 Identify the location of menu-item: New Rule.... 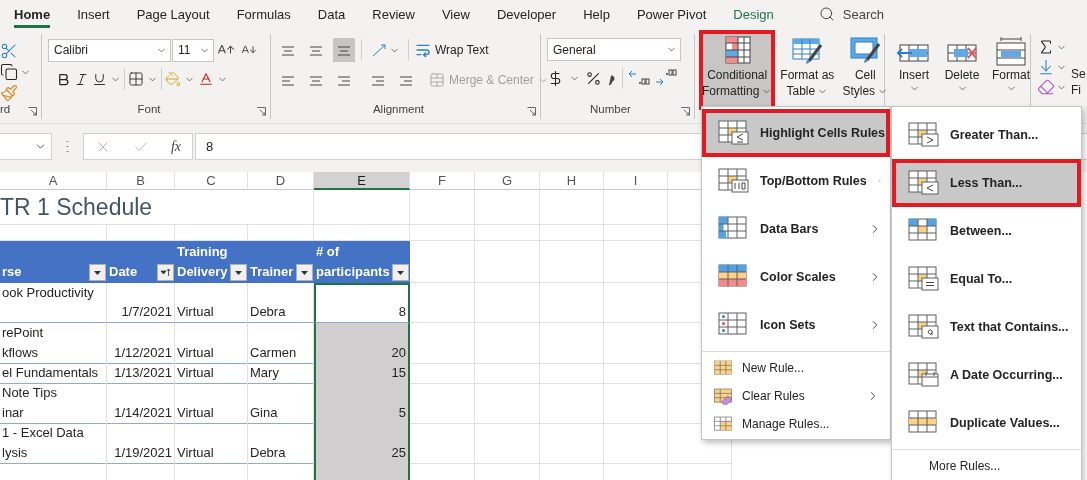
(796, 368).